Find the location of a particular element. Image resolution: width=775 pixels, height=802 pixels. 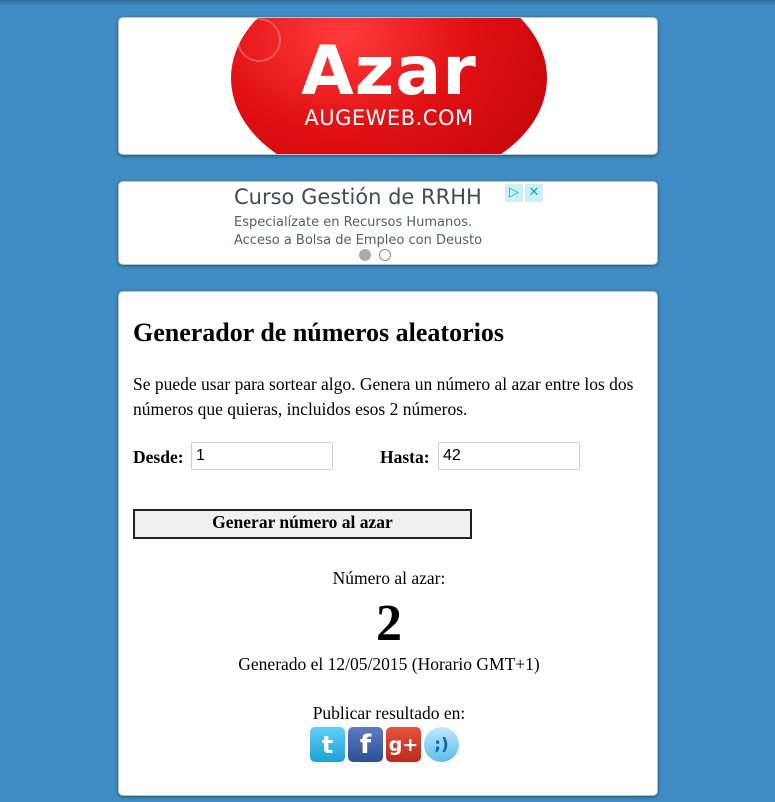

result-value: 2 is located at coordinates (389, 623).